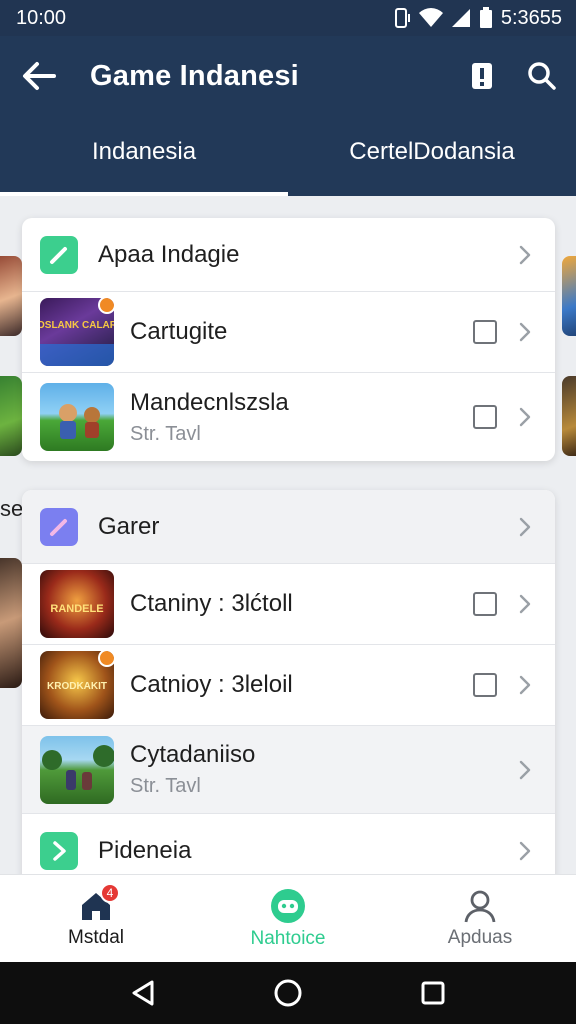 This screenshot has width=576, height=1024. I want to click on game-row: KOSLANK CALARA Cartugite, so click(288, 332).